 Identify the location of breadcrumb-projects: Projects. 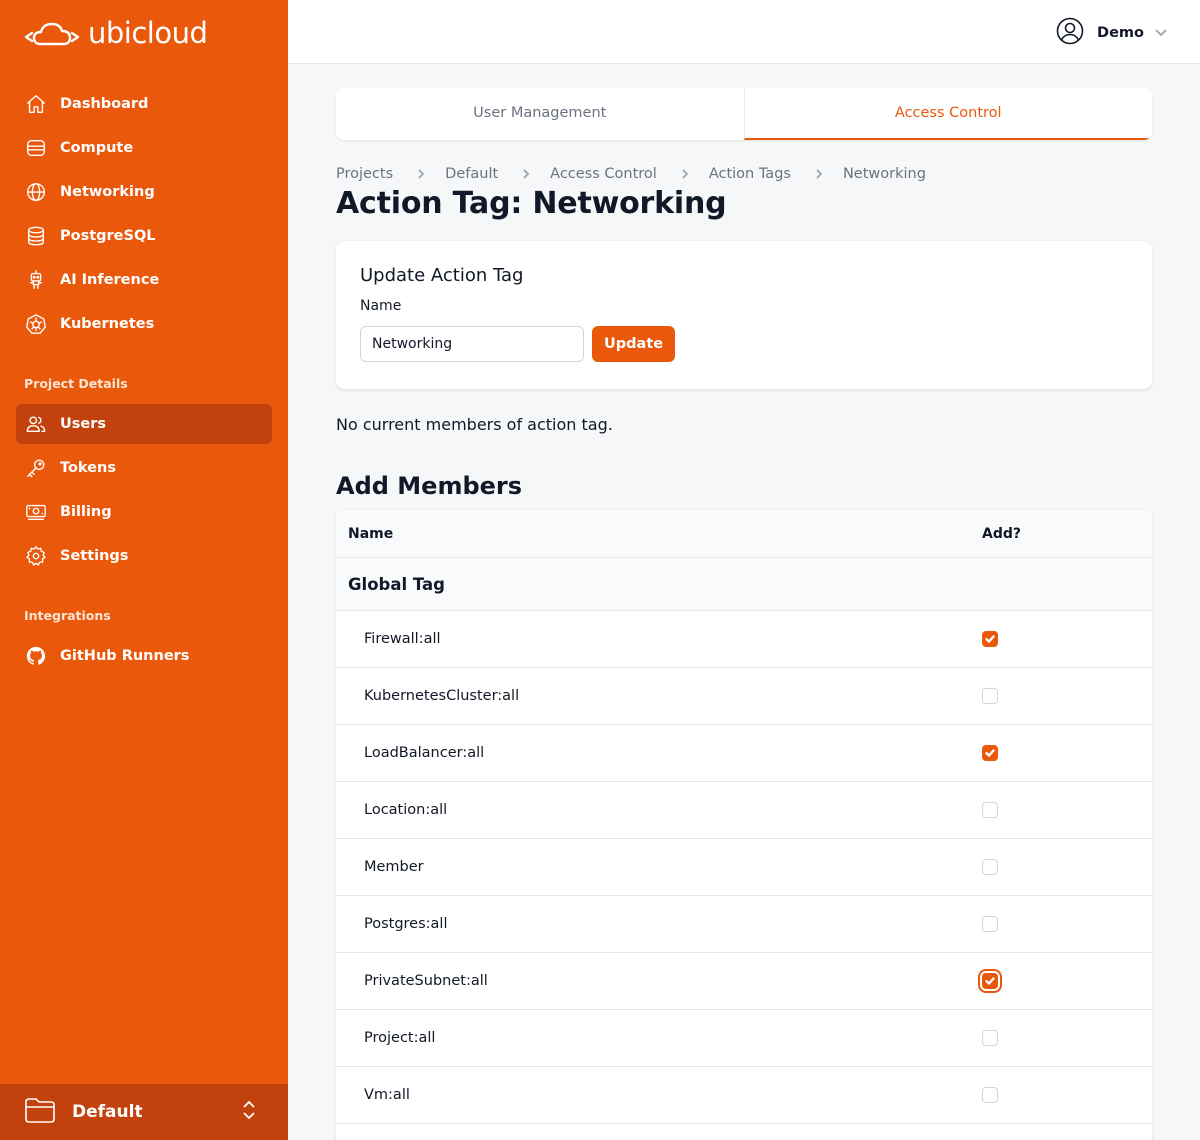
(364, 174).